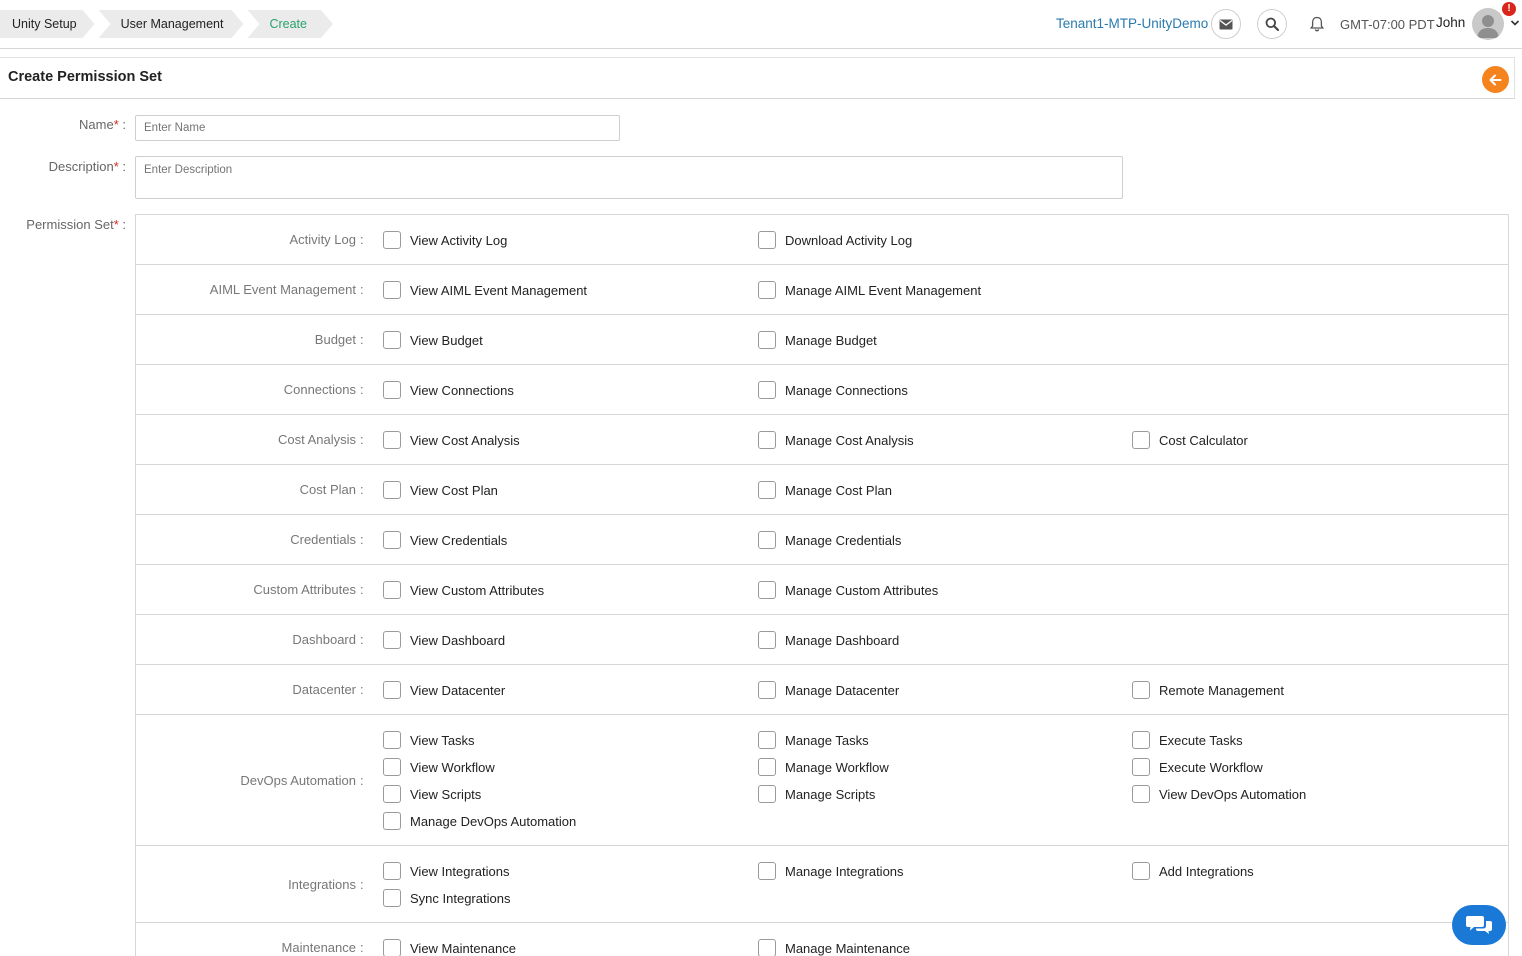 The height and width of the screenshot is (956, 1522). What do you see at coordinates (1317, 24) in the screenshot?
I see `bell-icon` at bounding box center [1317, 24].